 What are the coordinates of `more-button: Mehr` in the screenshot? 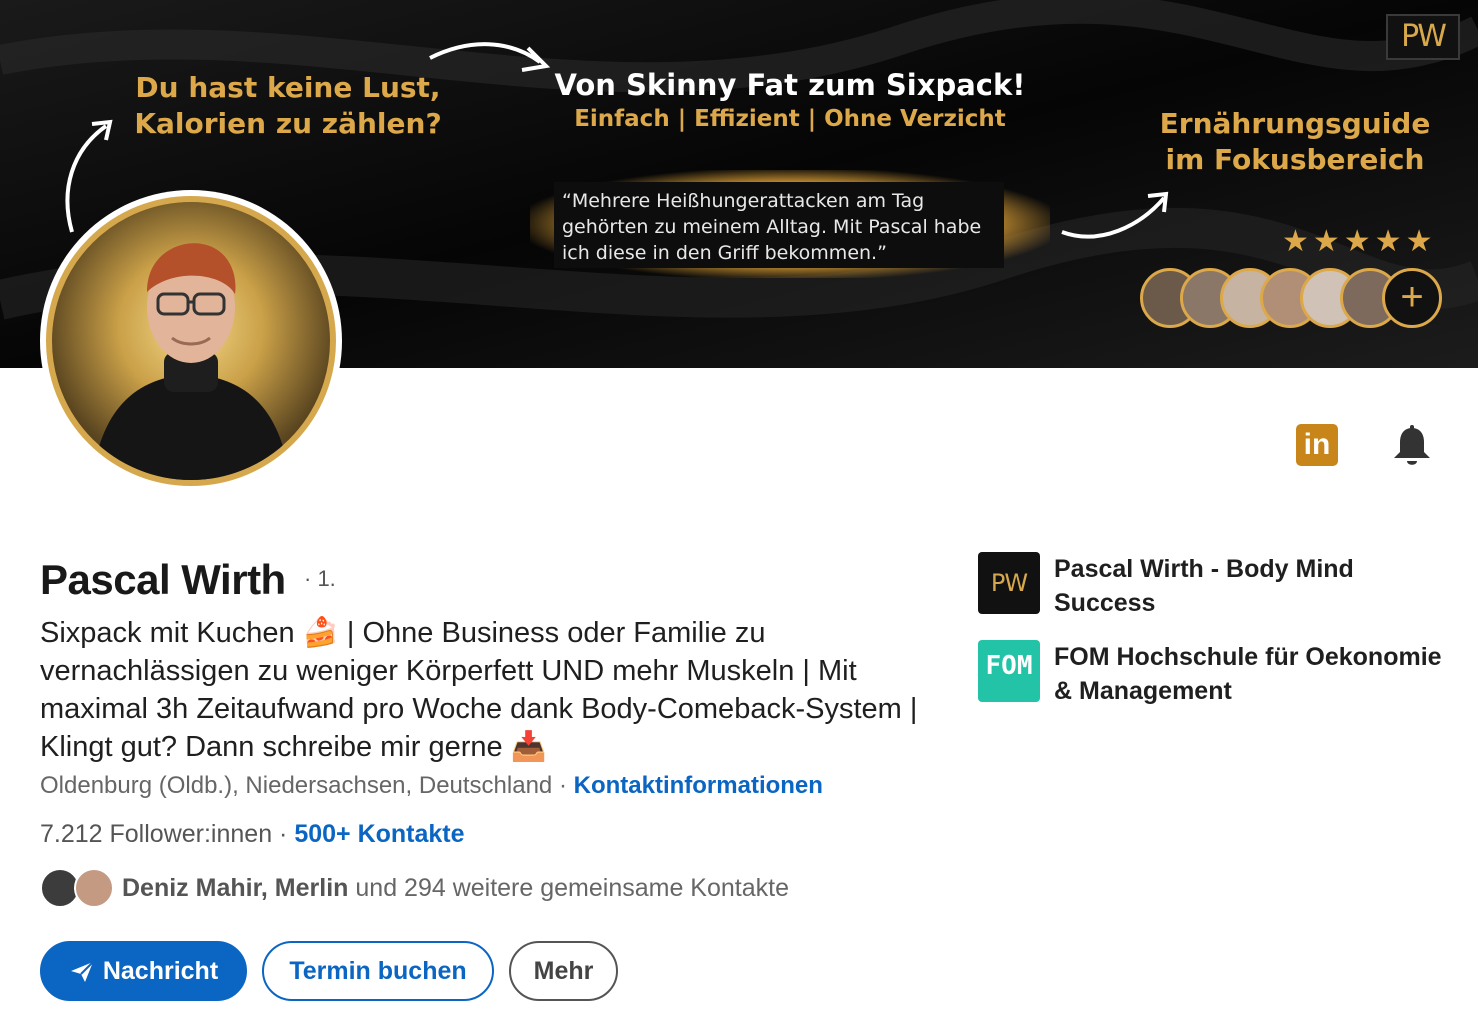 It's located at (563, 971).